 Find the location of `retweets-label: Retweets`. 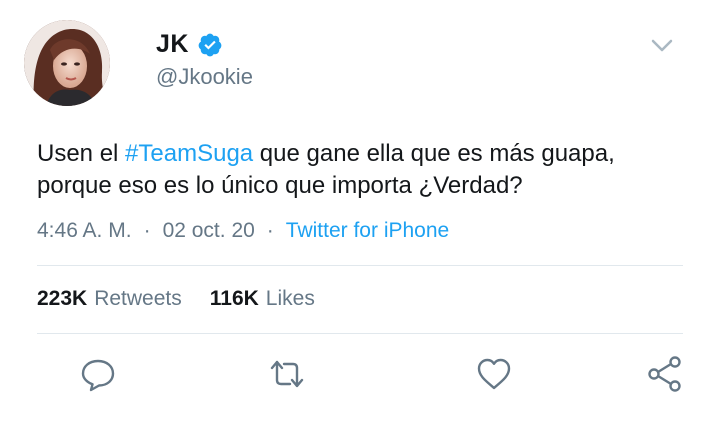

retweets-label: Retweets is located at coordinates (138, 298).